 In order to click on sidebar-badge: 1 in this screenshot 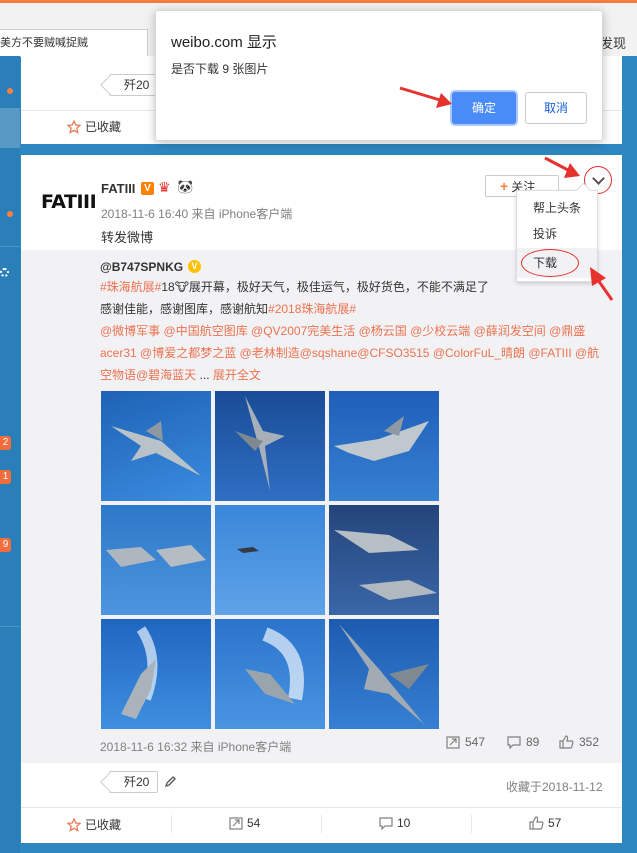, I will do `click(5, 477)`.